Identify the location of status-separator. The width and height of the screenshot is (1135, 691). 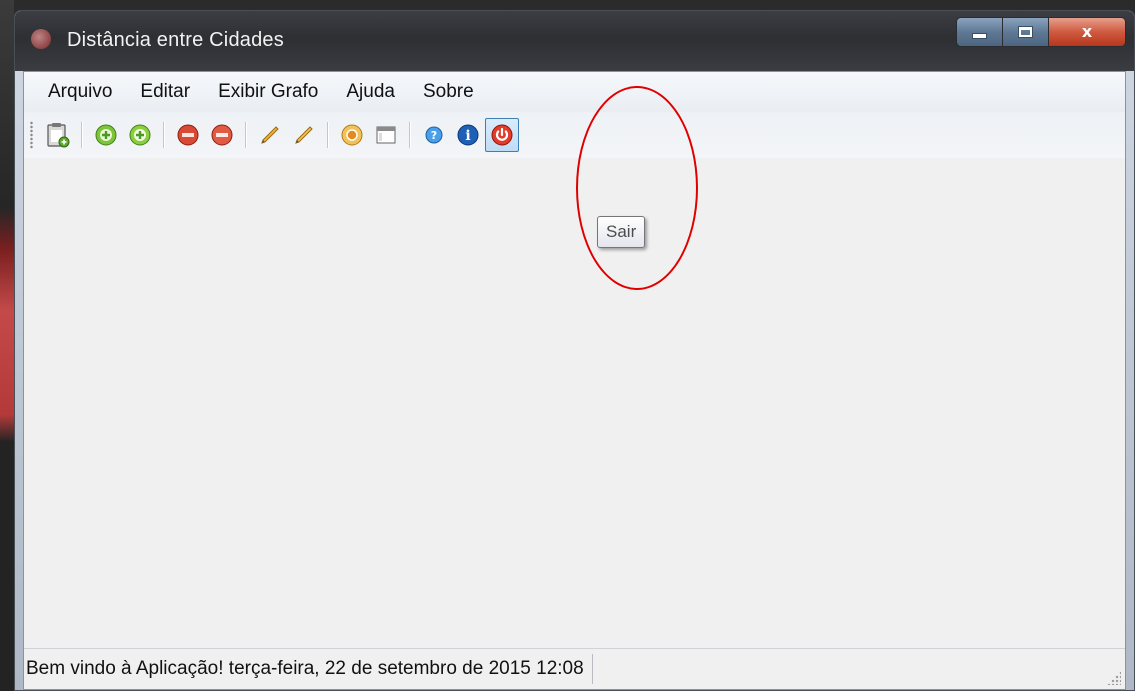
(592, 669).